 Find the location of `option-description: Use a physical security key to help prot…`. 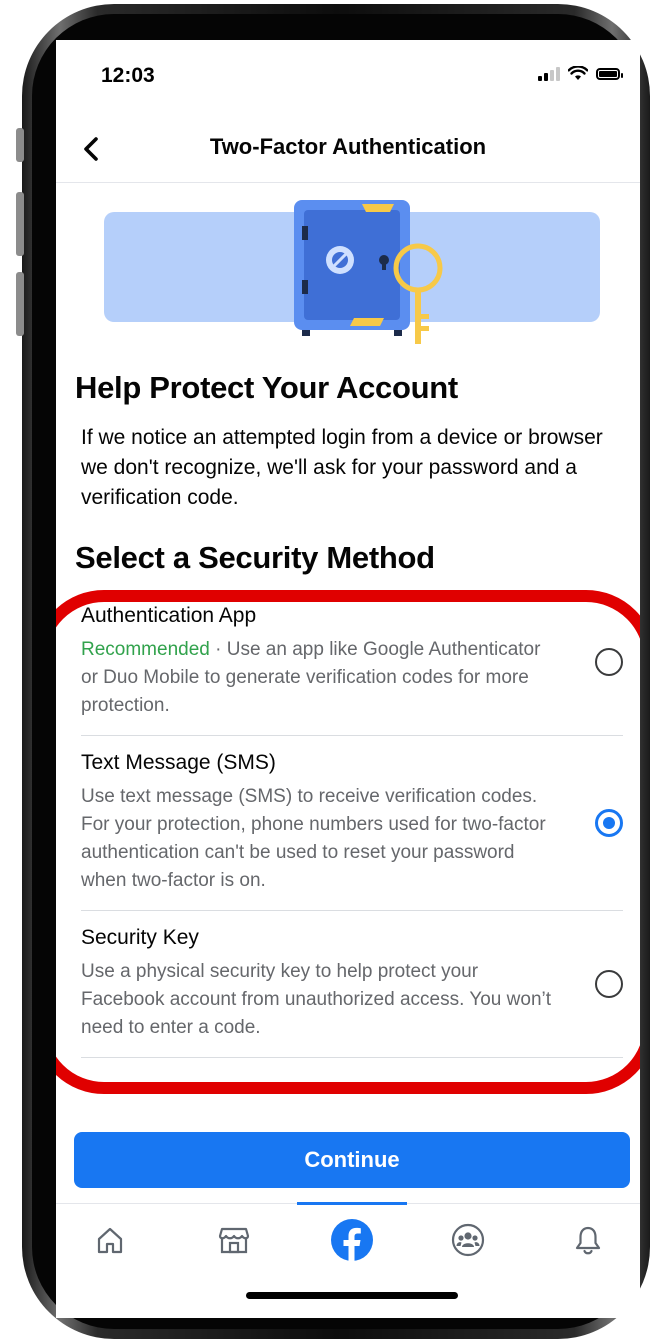

option-description: Use a physical security key to help prot… is located at coordinates (316, 999).